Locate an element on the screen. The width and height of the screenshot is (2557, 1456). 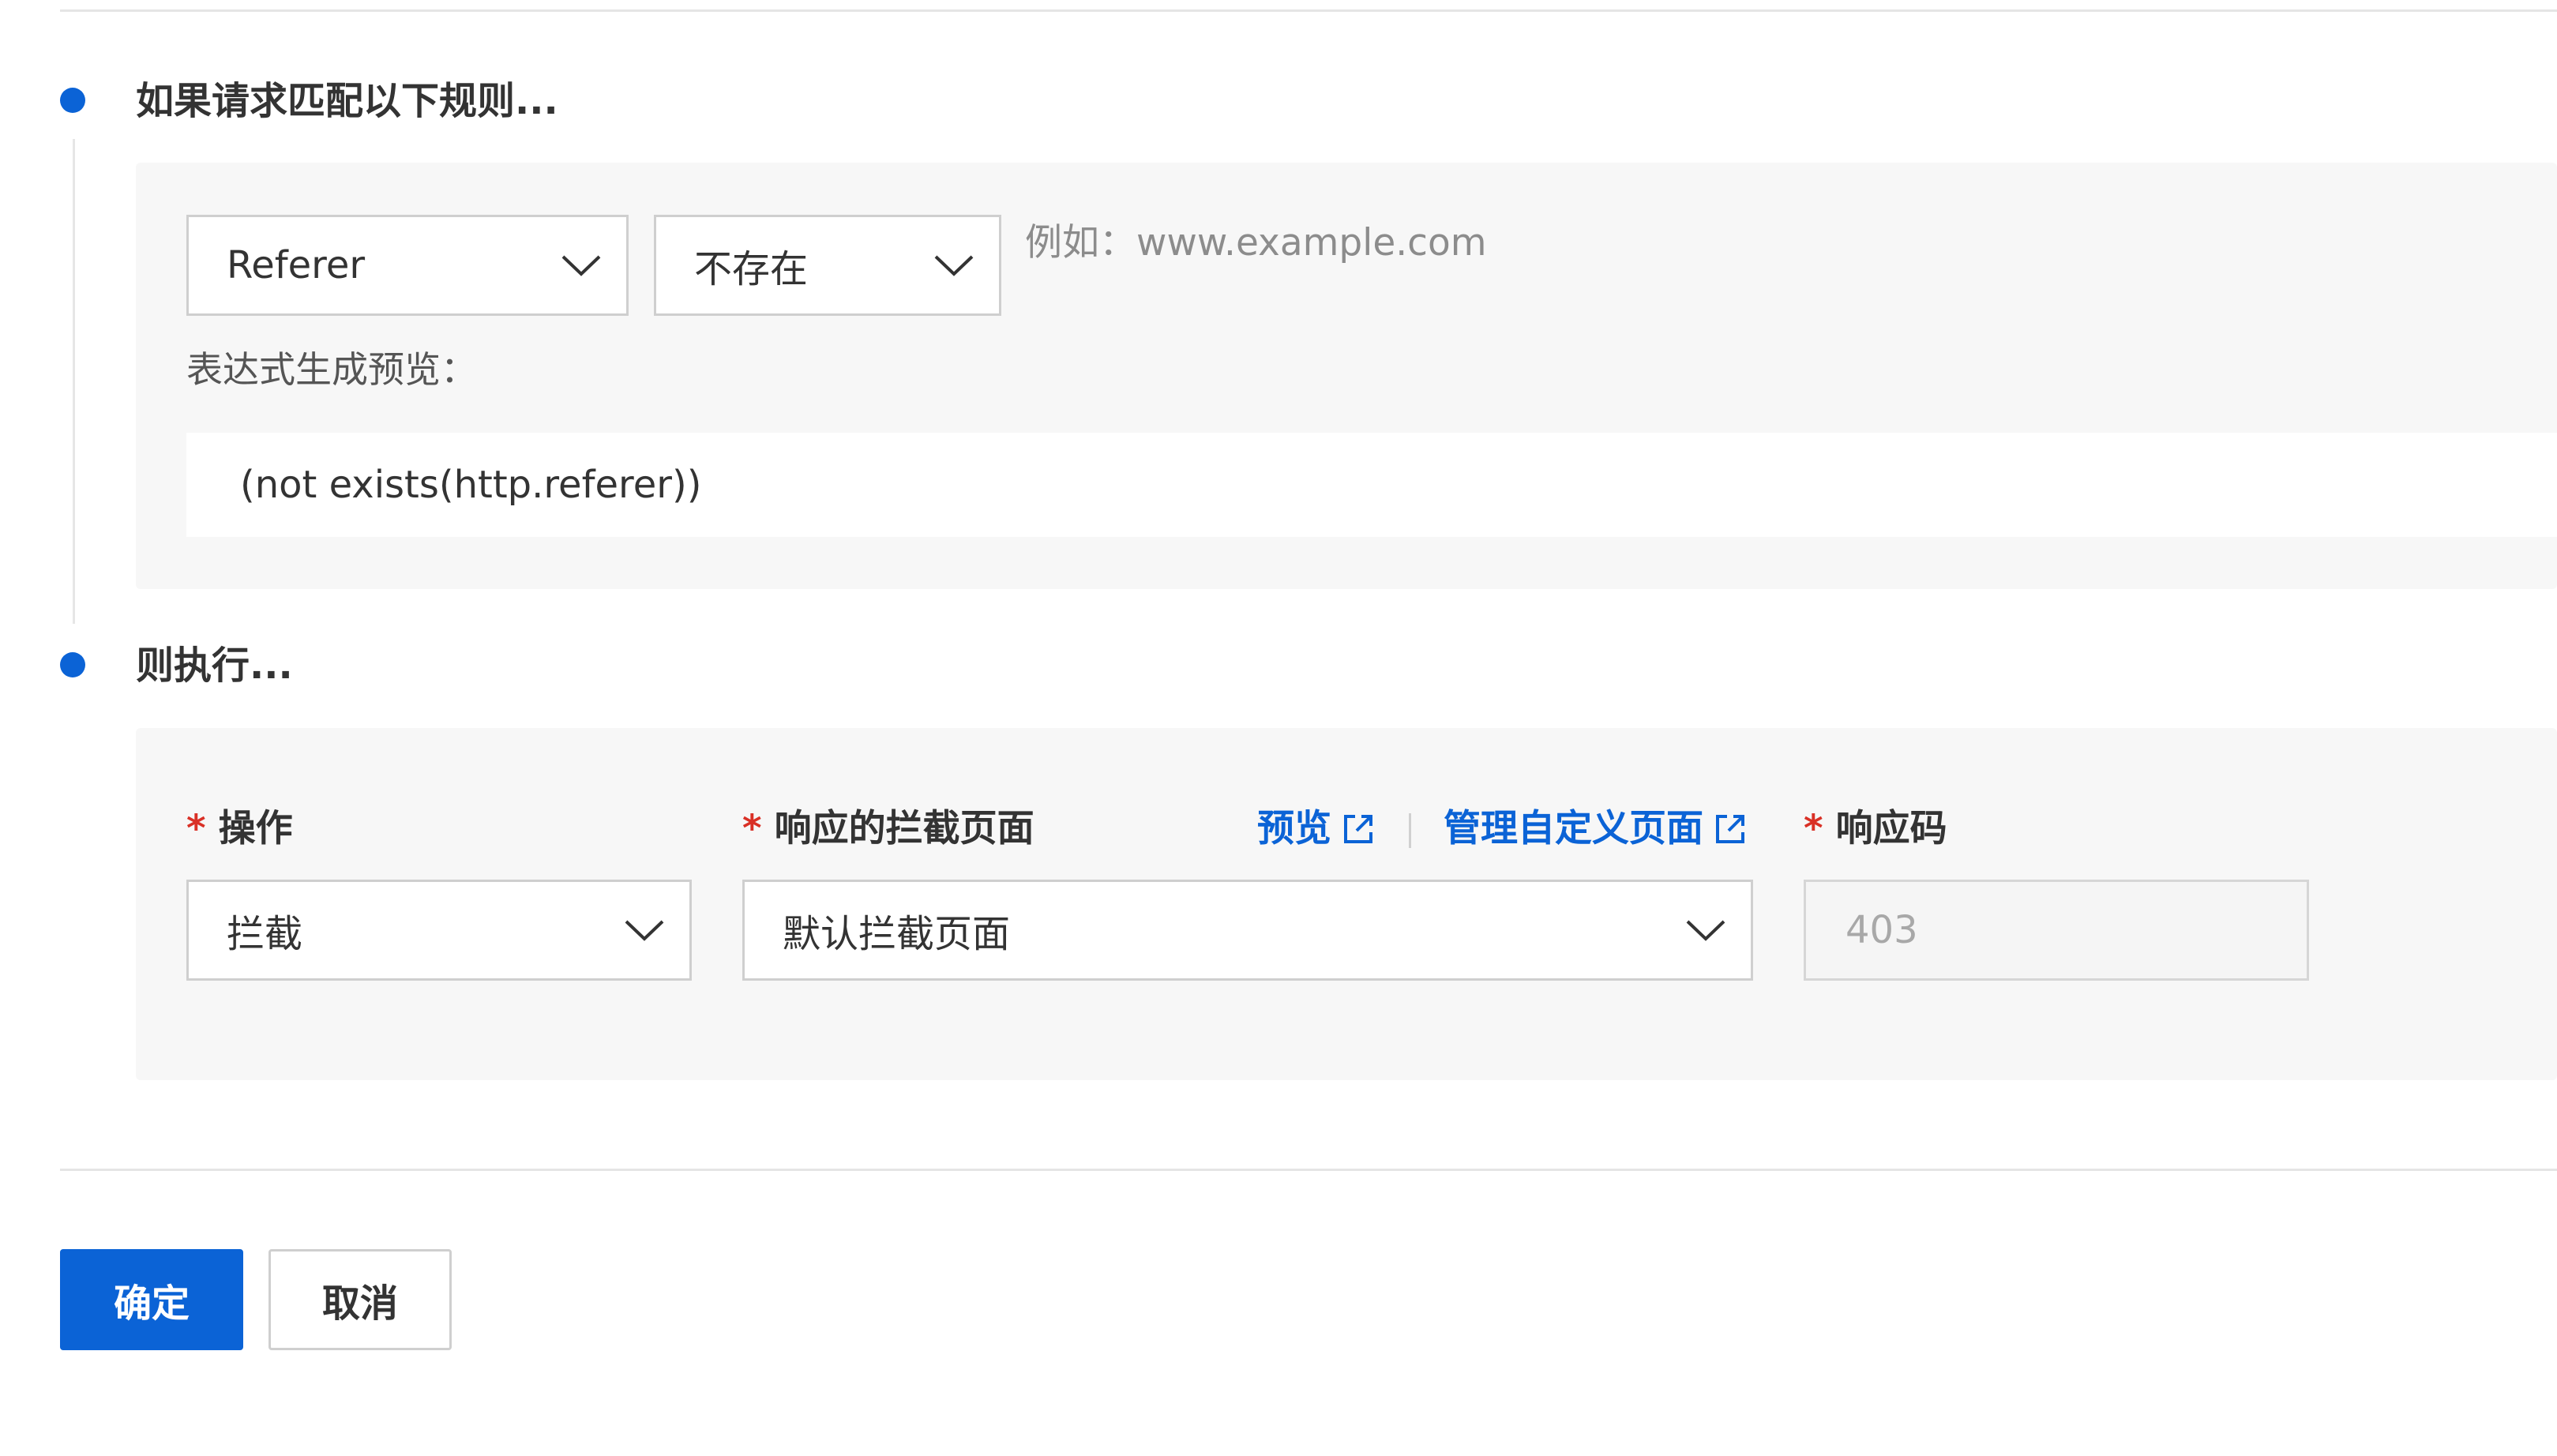
manage-custom-pages-label: 管理自定义页面 is located at coordinates (1574, 828).